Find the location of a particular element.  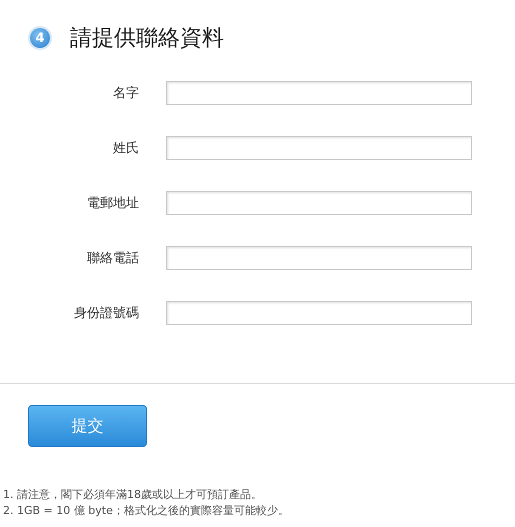

footnote: 2. 1GB = 10 億 byte；格式化之後的實際容量可能較少。 is located at coordinates (146, 511).